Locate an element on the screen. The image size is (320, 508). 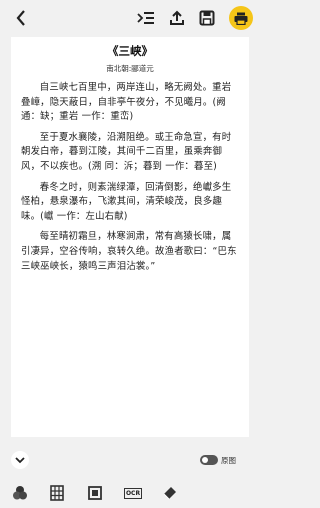
top-toolbar is located at coordinates (130, 18).